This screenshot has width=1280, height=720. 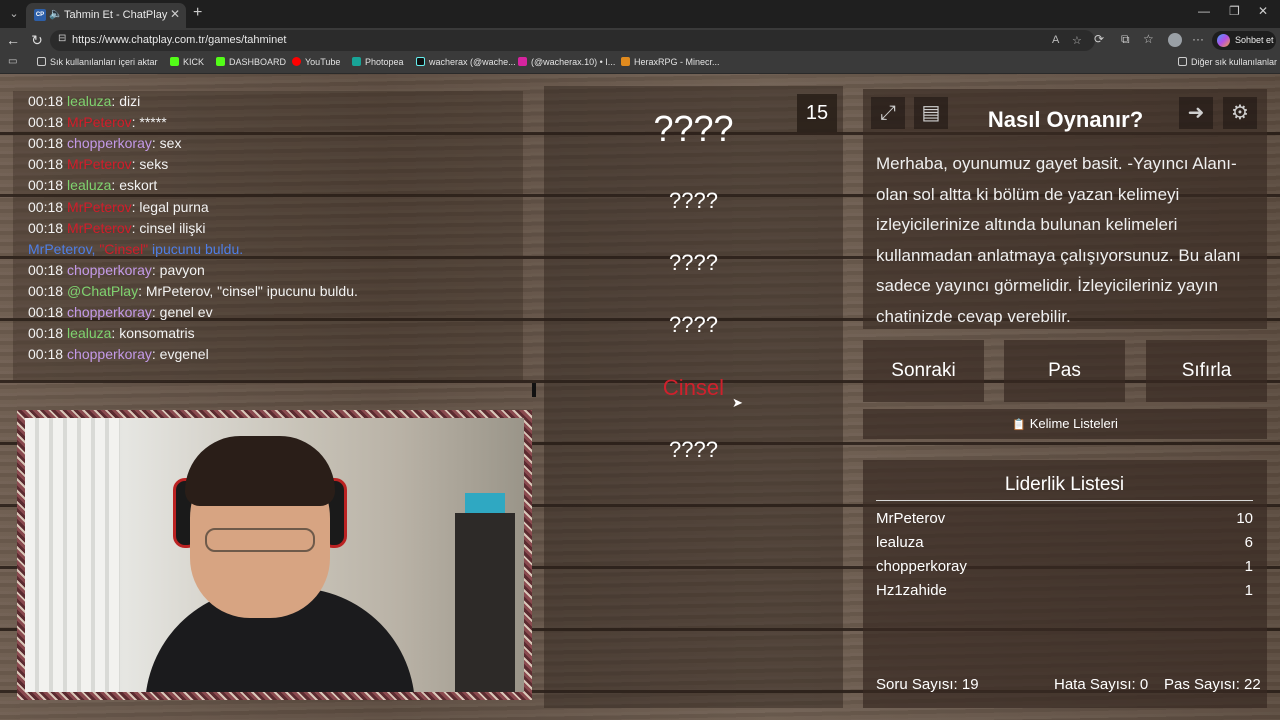 I want to click on favorite-star-icon: ☆, so click(x=1077, y=40).